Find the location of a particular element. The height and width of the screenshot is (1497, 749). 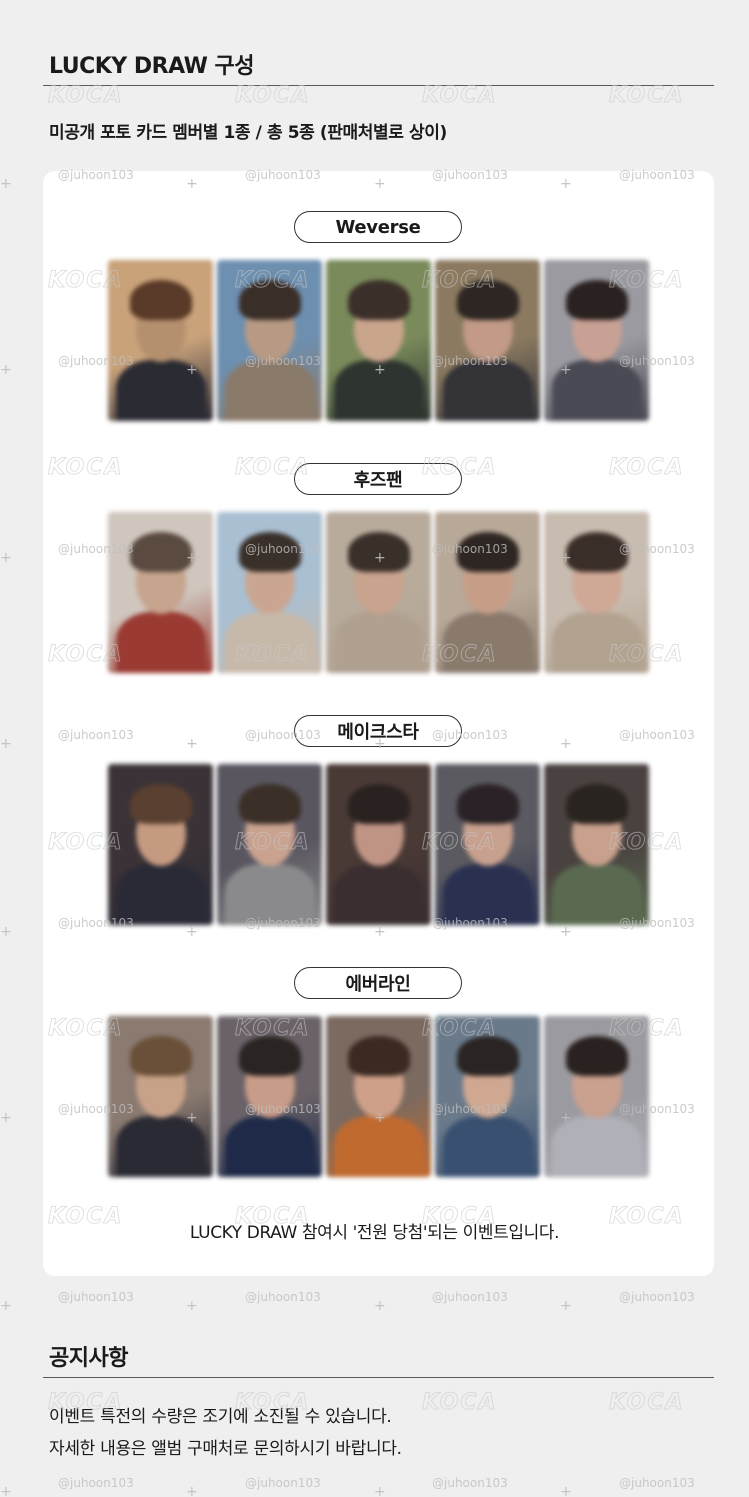

lucky-draw-subtitle: 미공개 포토 카드 멤버별 1종 / 총 5종 (판매처별로 상이) is located at coordinates (248, 133).